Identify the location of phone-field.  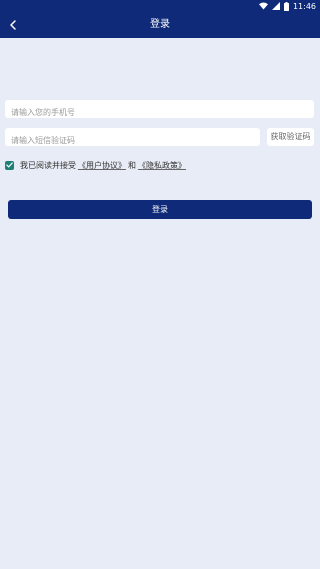
(159, 111).